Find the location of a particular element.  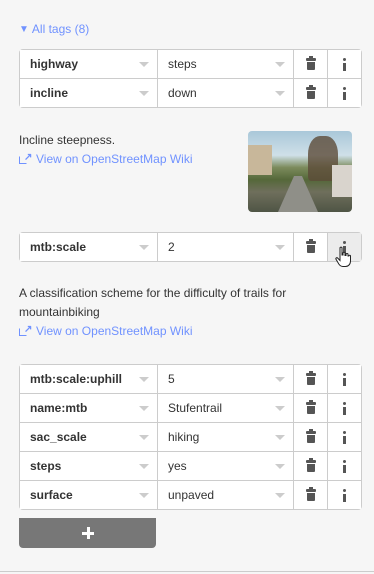

add-tag-button is located at coordinates (87, 533).